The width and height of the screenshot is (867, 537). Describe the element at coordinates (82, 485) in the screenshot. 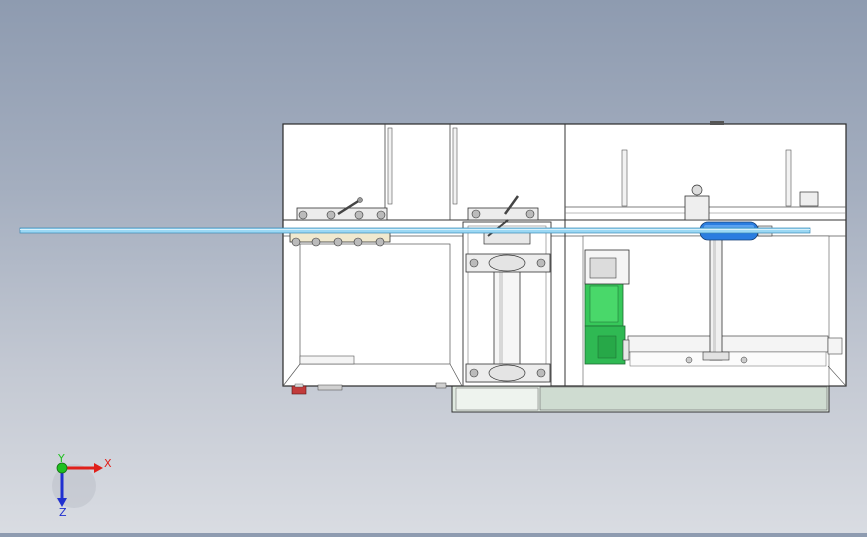

I see `coordinate-triad: X Y Z` at that location.